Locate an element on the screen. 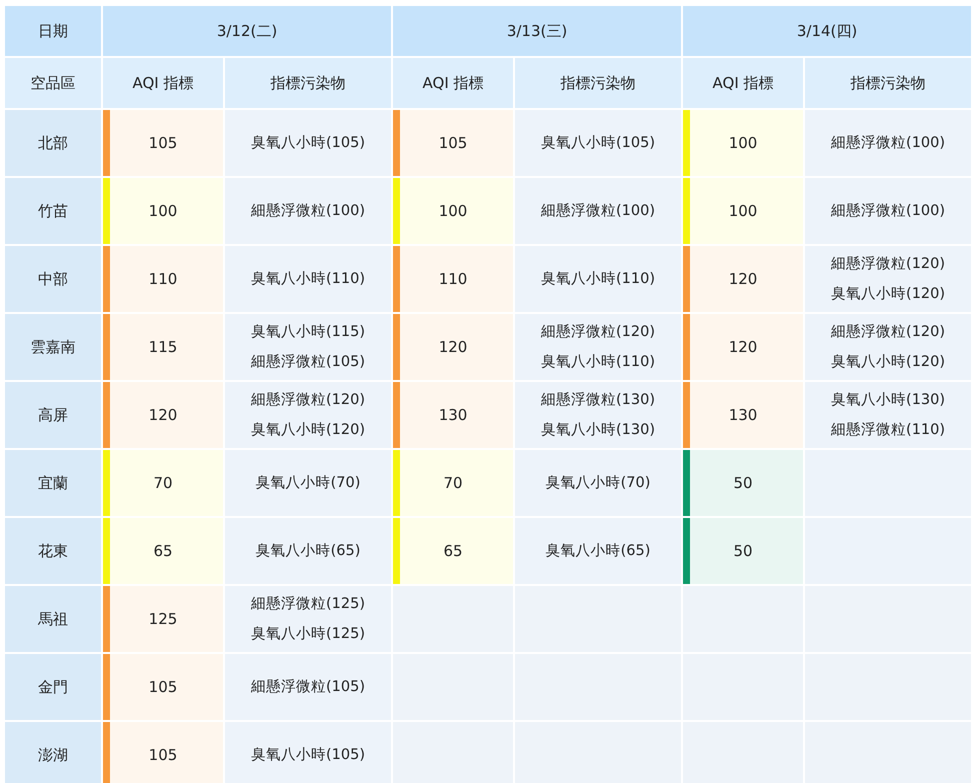  pollutant-cell: 臭氧八小時(115) 細懸浮微粒(105) is located at coordinates (308, 347).